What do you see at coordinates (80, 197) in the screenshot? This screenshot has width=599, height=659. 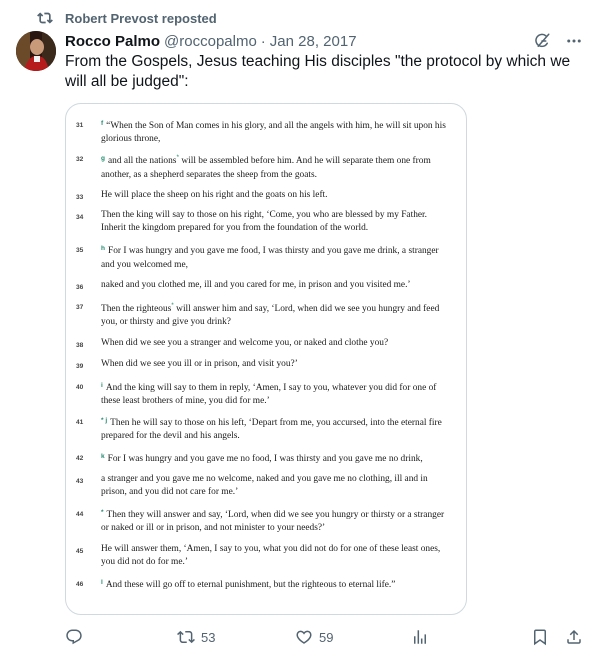 I see `verse-number: 33` at bounding box center [80, 197].